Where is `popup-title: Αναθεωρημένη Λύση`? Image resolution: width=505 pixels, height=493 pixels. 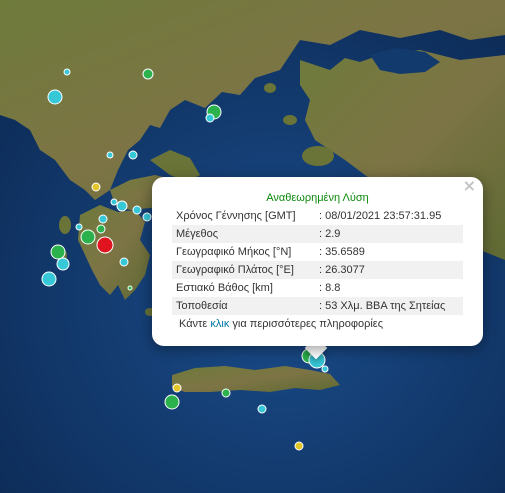
popup-title: Αναθεωρημένη Λύση is located at coordinates (317, 198).